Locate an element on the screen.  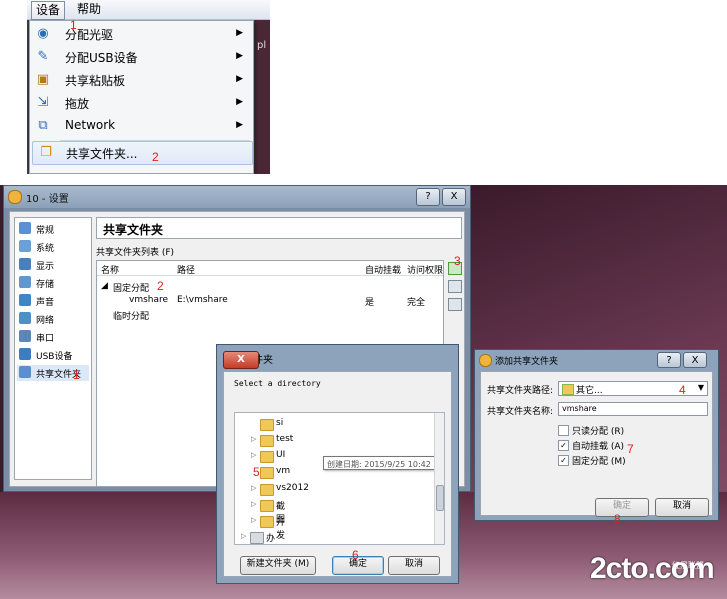
category-usb: USB设备 is located at coordinates (53, 355).